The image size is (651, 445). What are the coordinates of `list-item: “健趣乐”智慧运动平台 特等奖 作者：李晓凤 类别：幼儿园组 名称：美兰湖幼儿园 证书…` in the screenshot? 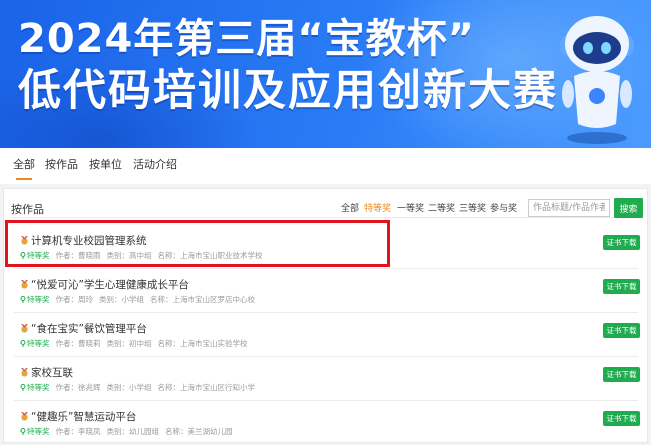 It's located at (329, 423).